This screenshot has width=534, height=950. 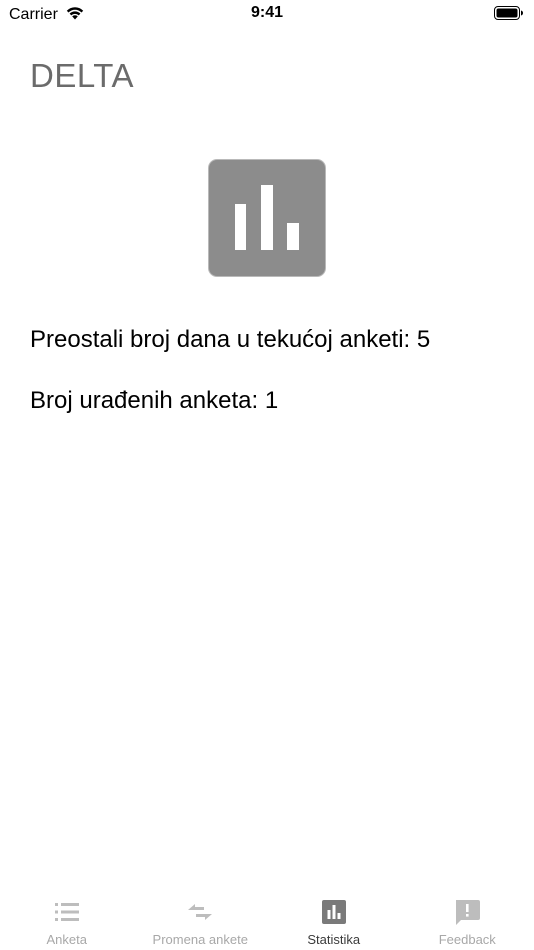 I want to click on tab-label: Feedback, so click(x=467, y=939).